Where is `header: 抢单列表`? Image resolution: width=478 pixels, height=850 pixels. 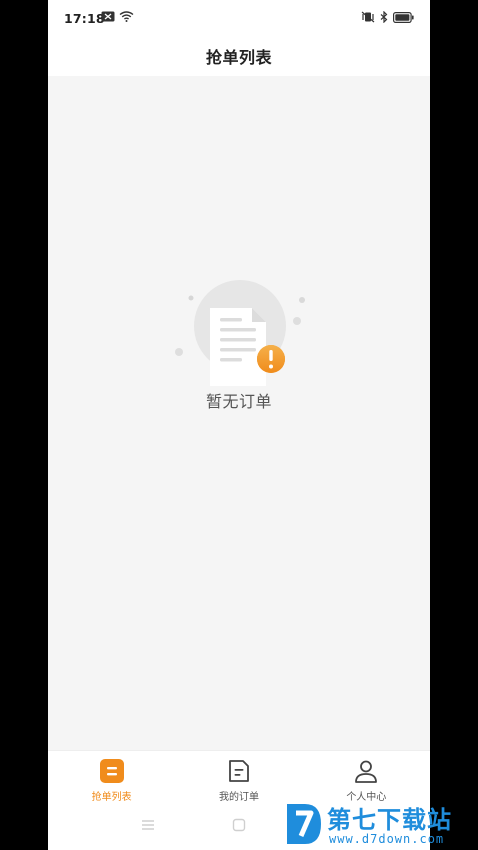
header: 抢单列表 is located at coordinates (239, 56).